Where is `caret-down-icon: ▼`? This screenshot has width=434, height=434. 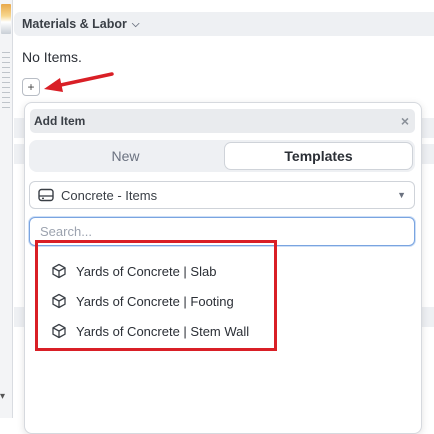
caret-down-icon: ▼ is located at coordinates (401, 195).